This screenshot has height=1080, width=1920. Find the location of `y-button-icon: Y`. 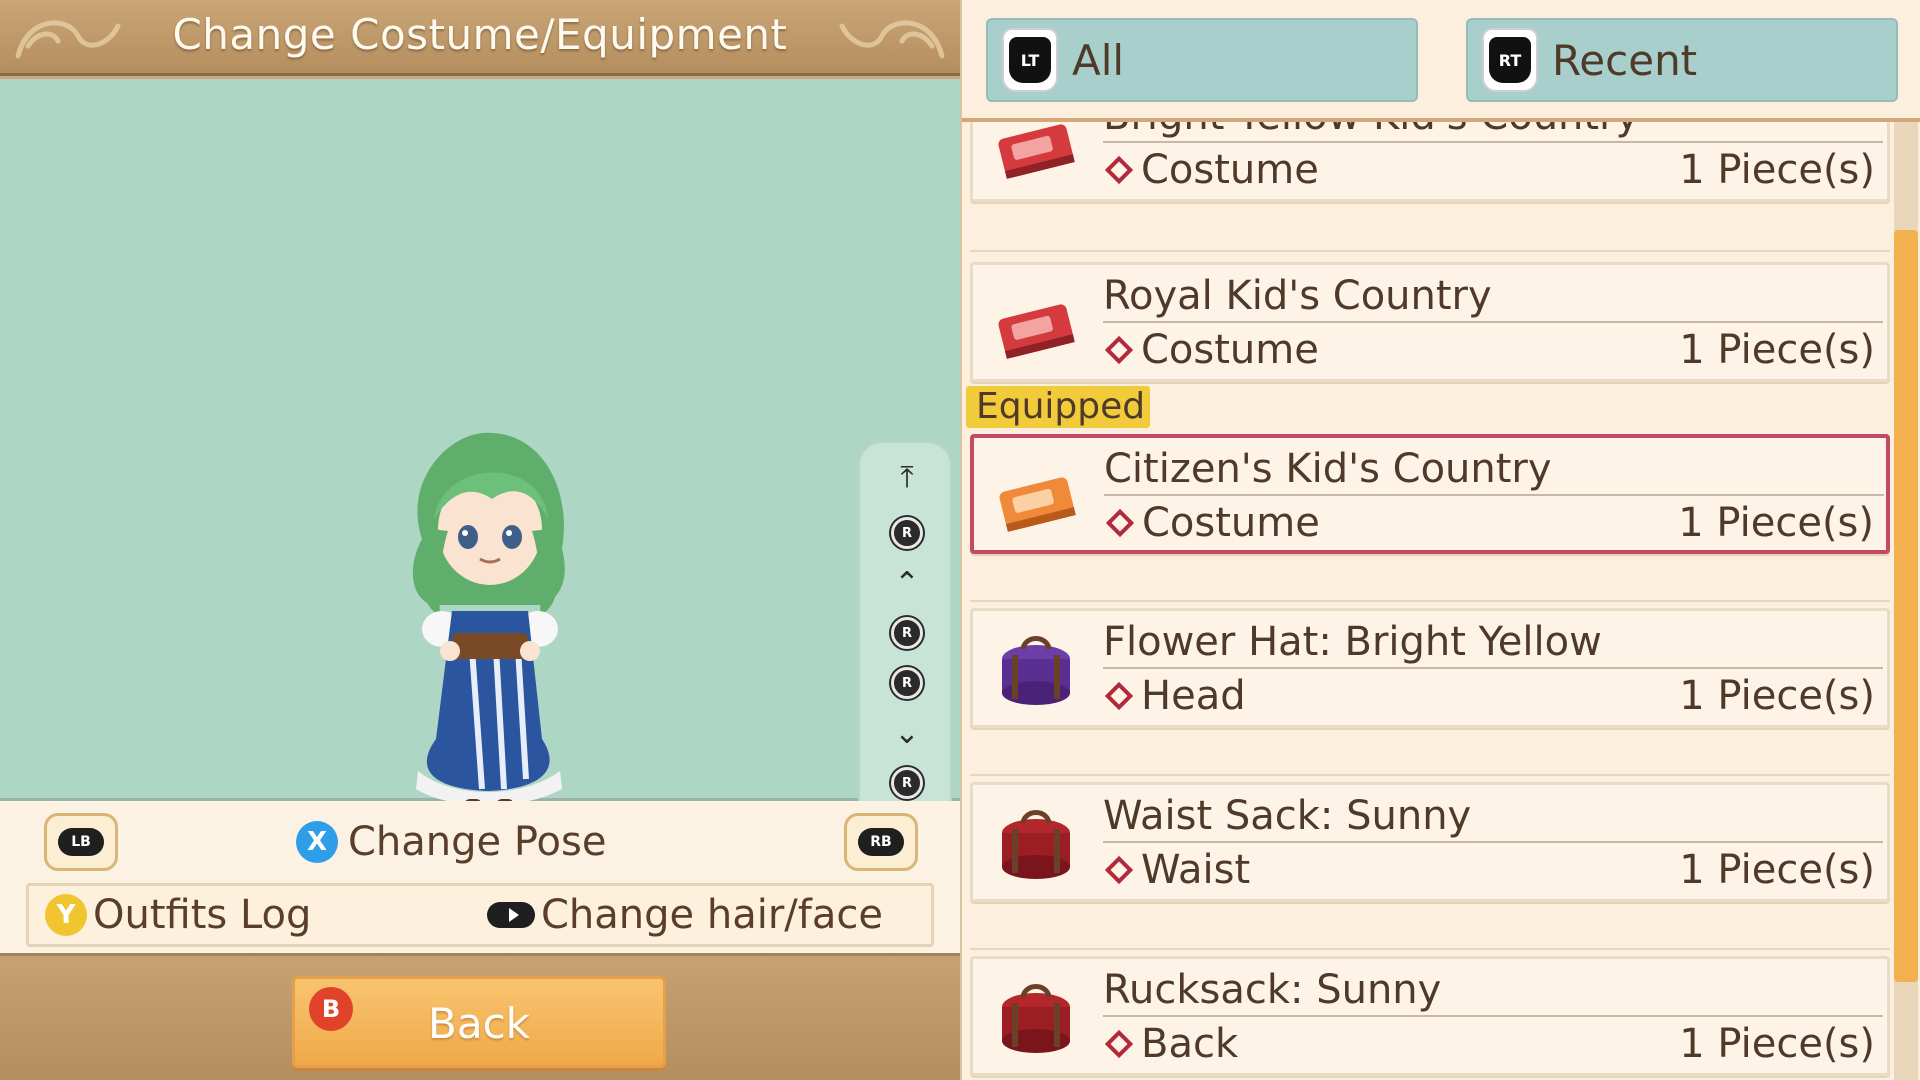

y-button-icon: Y is located at coordinates (66, 915).